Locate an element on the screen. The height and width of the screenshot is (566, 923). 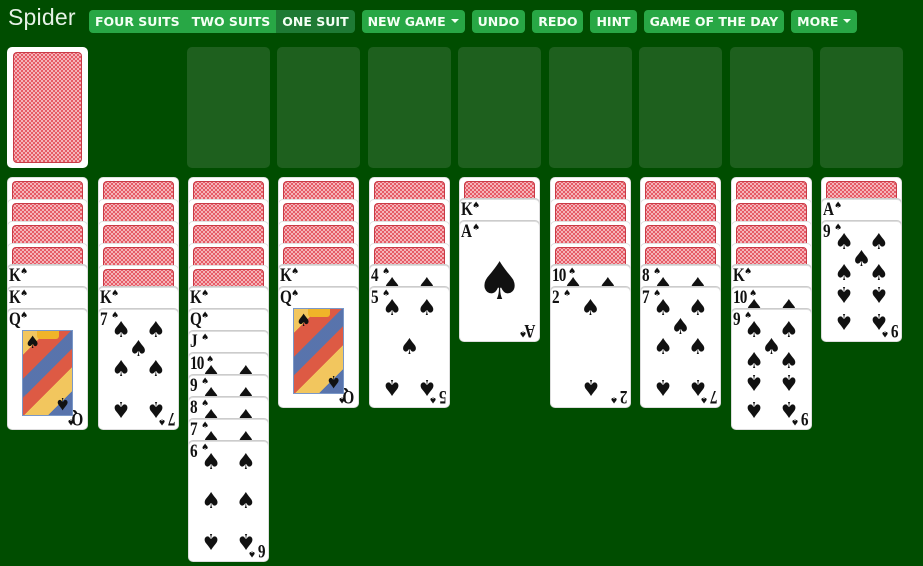
undo-label: UNDO is located at coordinates (498, 21).